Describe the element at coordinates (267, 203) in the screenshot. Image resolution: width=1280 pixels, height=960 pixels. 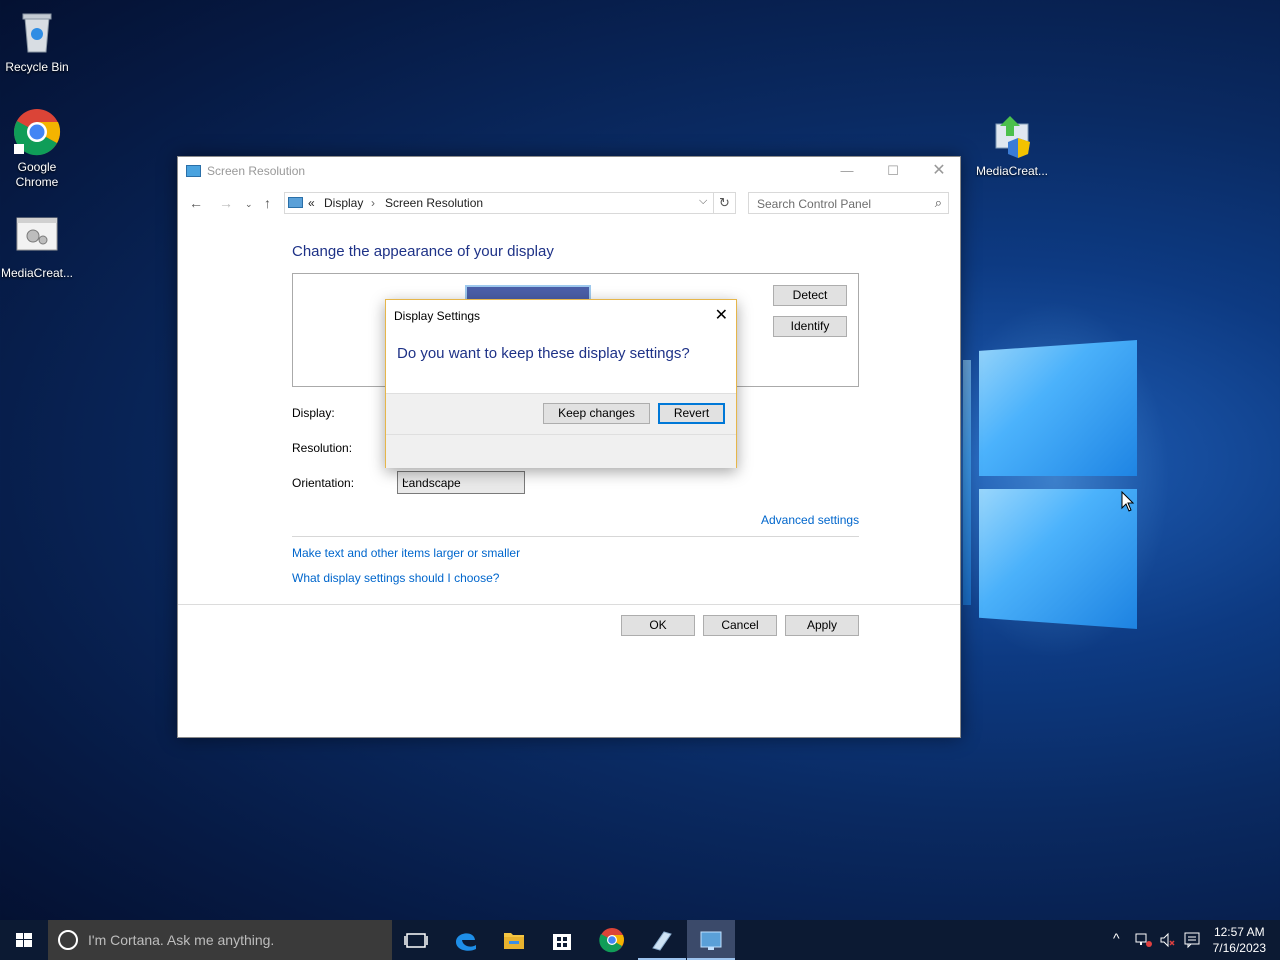
I see `up-arrow-icon: ↑` at that location.